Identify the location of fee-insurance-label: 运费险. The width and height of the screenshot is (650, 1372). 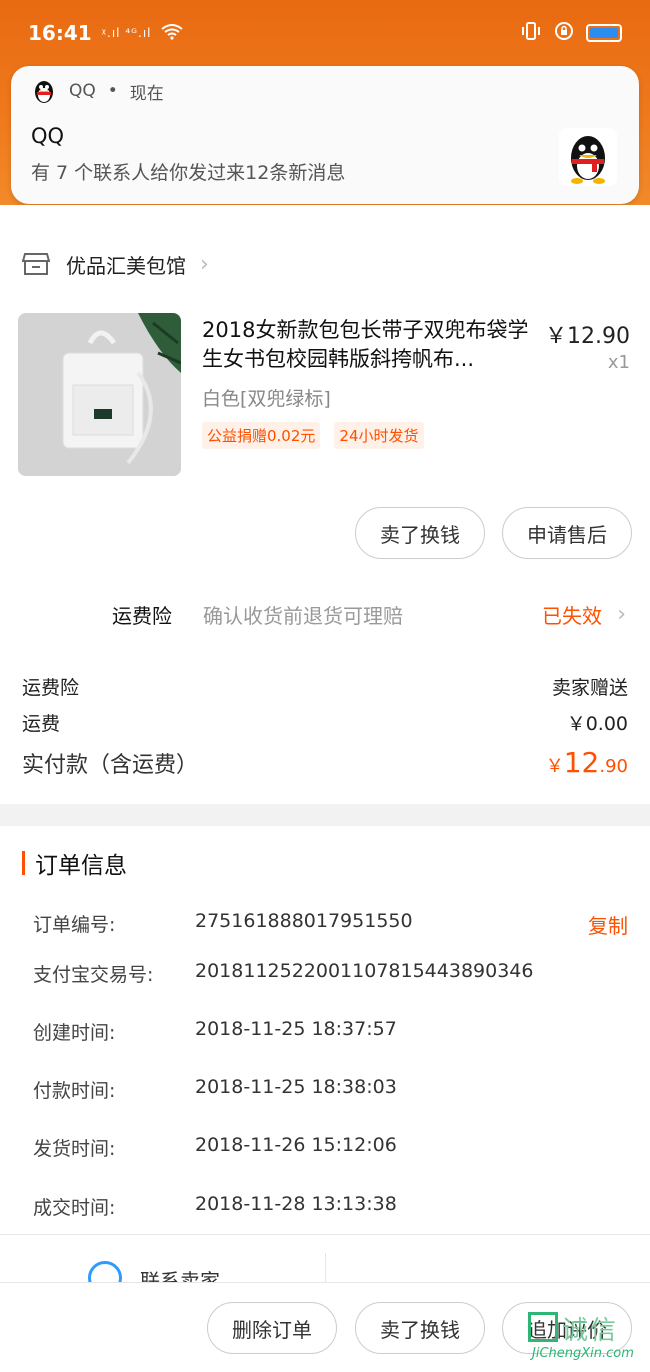
(51, 688).